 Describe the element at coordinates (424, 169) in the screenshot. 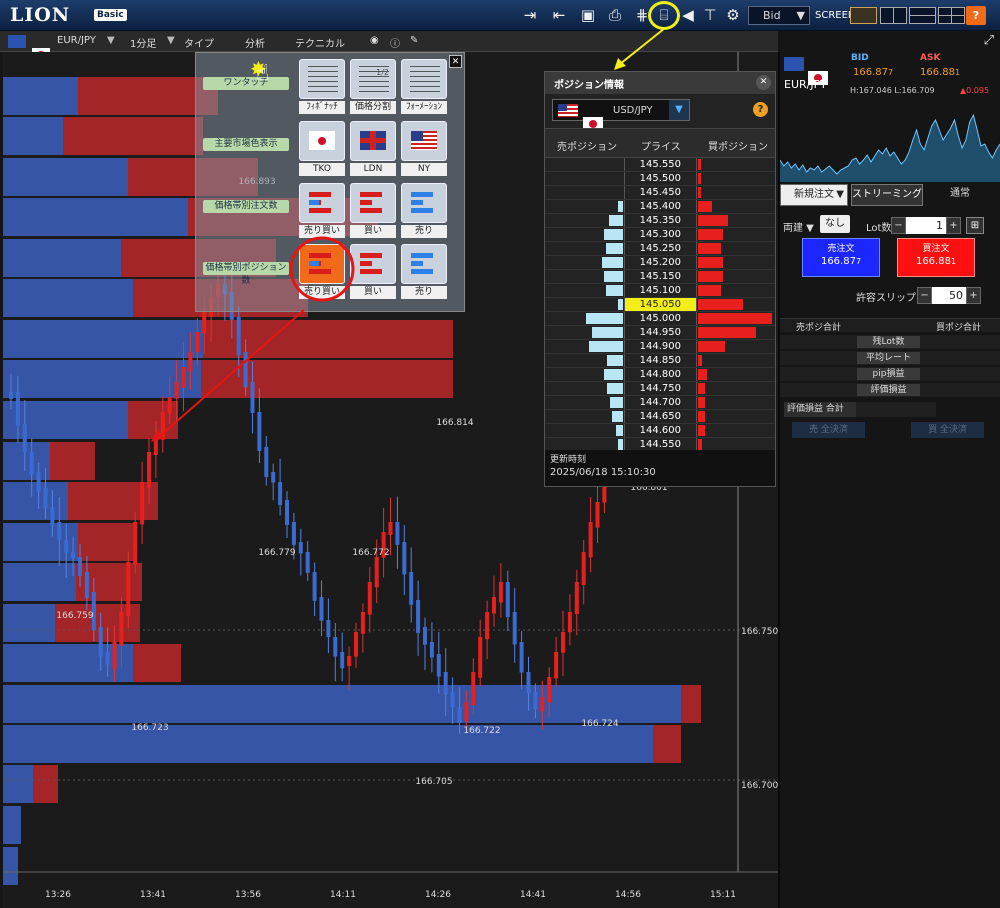

I see `menu-caption: NY` at that location.